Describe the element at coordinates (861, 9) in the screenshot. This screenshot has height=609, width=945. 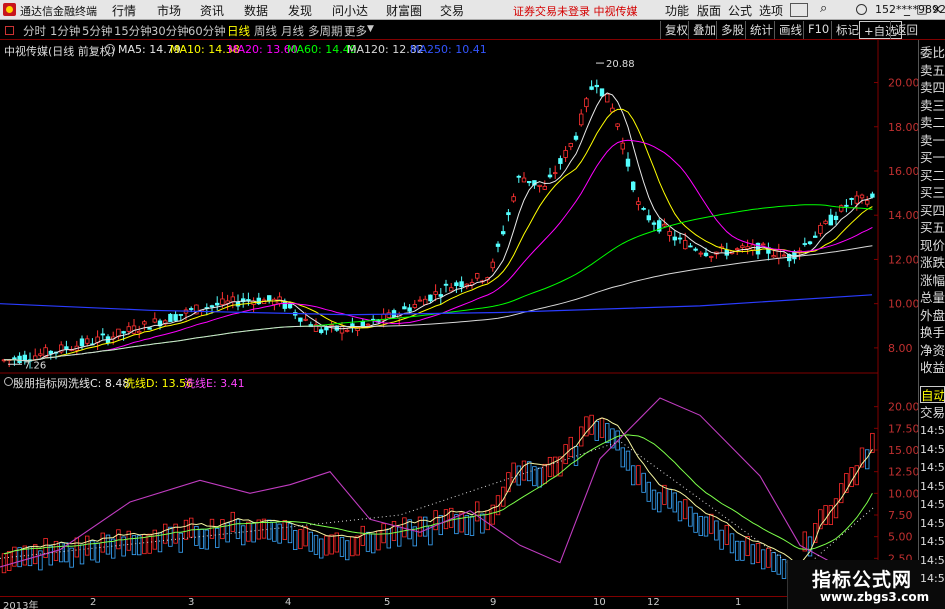
I see `user-icon` at that location.